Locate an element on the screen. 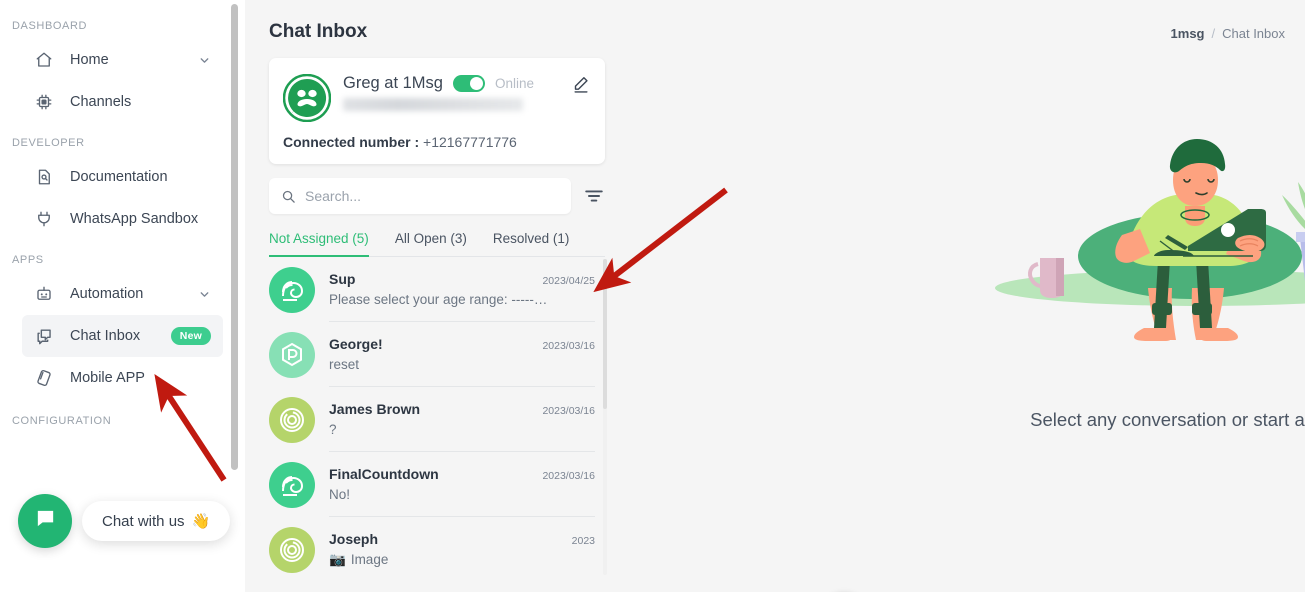  connected-number-row: Connected number : +12167771776 is located at coordinates (436, 142).